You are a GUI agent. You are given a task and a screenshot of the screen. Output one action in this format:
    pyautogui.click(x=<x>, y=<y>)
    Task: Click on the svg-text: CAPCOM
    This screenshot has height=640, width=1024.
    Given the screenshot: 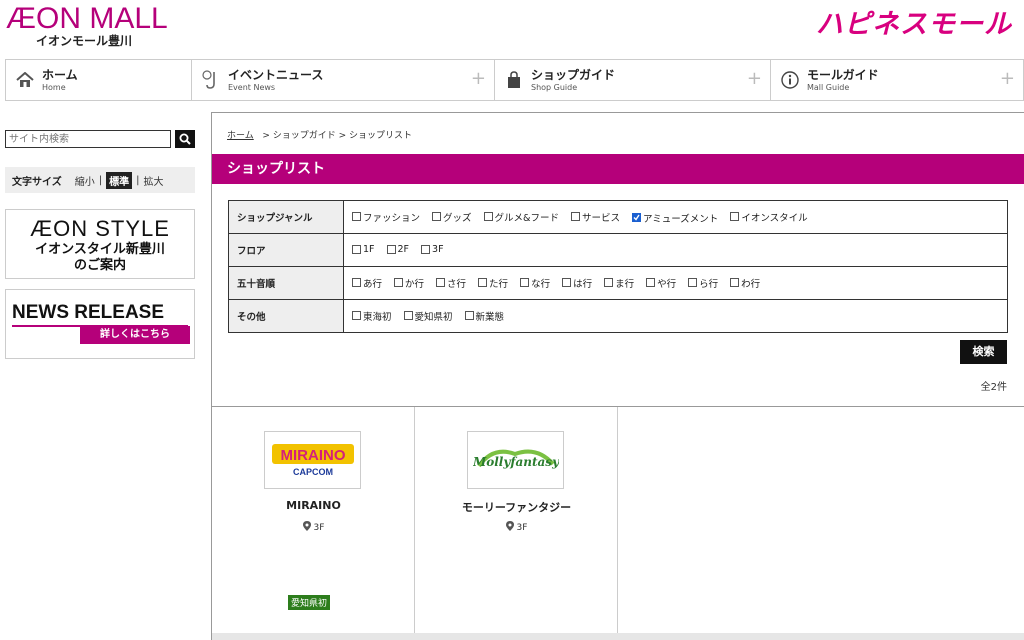 What is the action you would take?
    pyautogui.click(x=313, y=472)
    